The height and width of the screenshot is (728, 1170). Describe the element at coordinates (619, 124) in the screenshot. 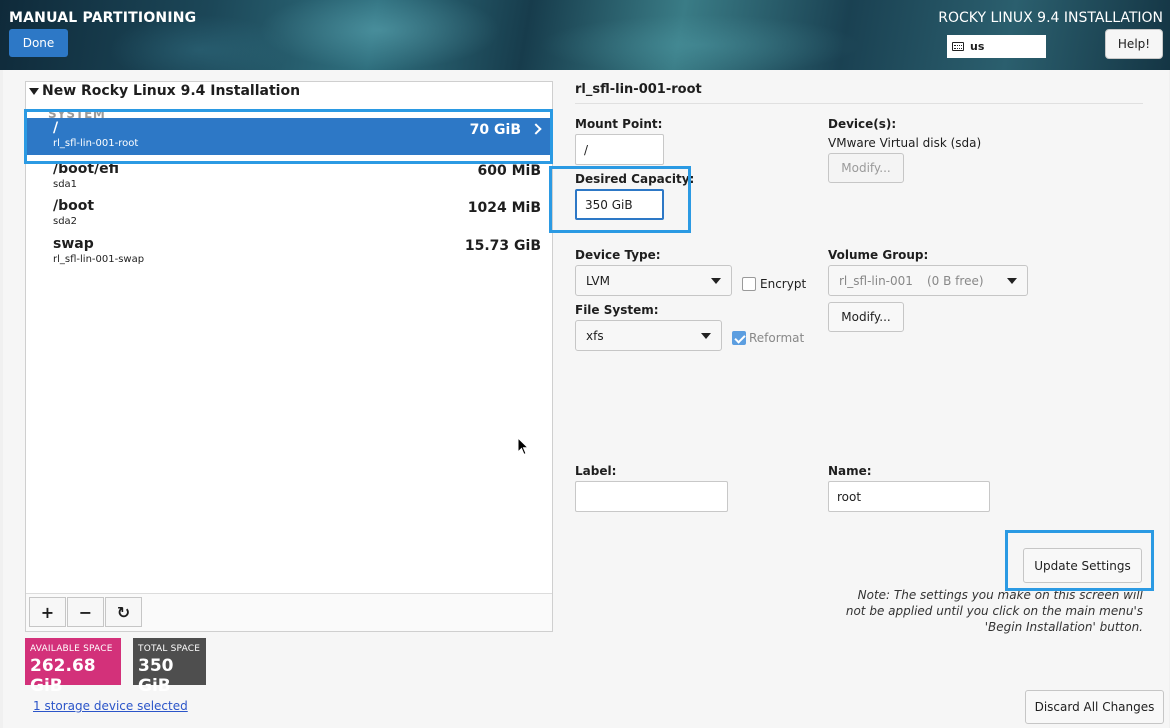

I see `mount-point-label: Mount Point:` at that location.